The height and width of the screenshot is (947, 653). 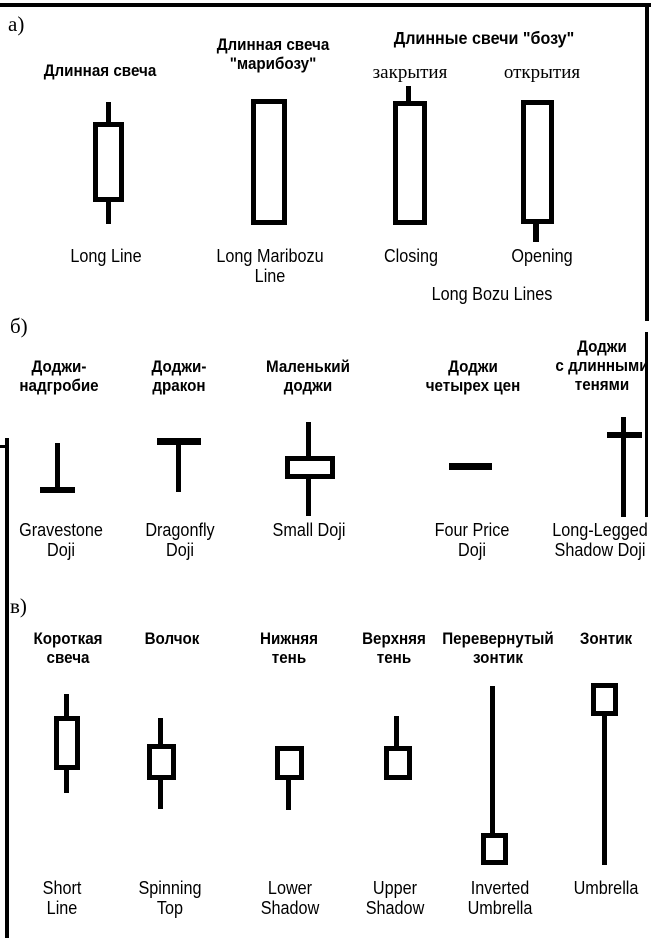 What do you see at coordinates (394, 648) in the screenshot?
I see `label-ru-upper-shadow: Верхняя тень` at bounding box center [394, 648].